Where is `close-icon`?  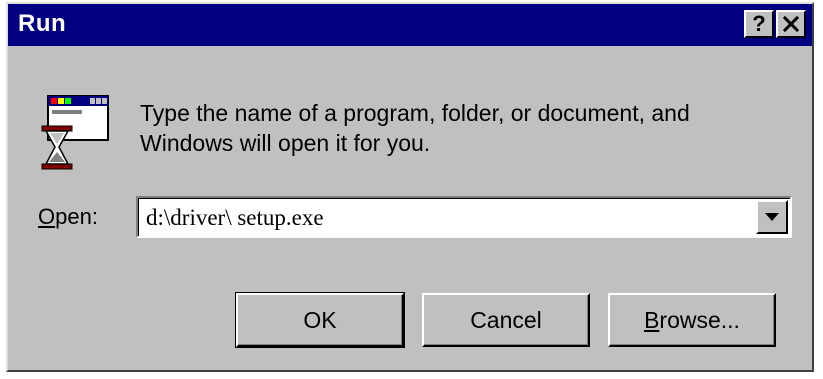
close-icon is located at coordinates (791, 24).